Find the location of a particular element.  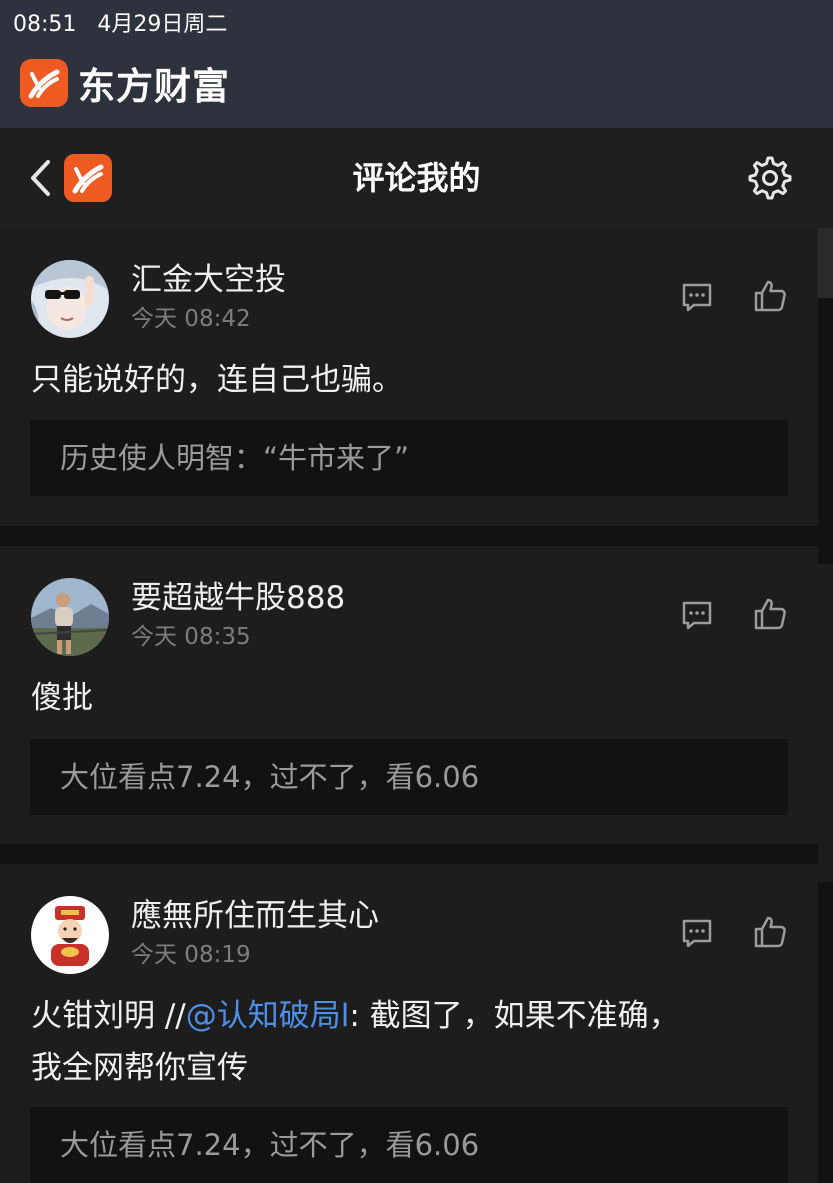

comment-text: 火钳刘明 //@认知破局l: 截图了，如果不准确， 我全网帮你宣传 is located at coordinates (411, 1042).